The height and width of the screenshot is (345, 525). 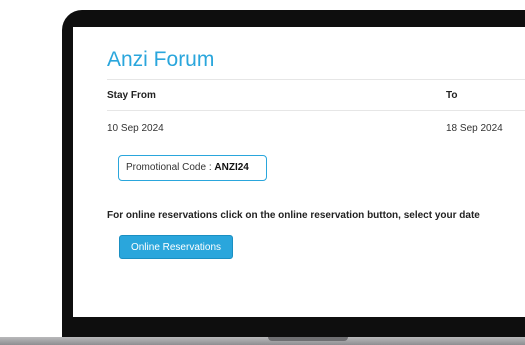 I want to click on stay-to-date: 18 Sep 2024, so click(x=474, y=128).